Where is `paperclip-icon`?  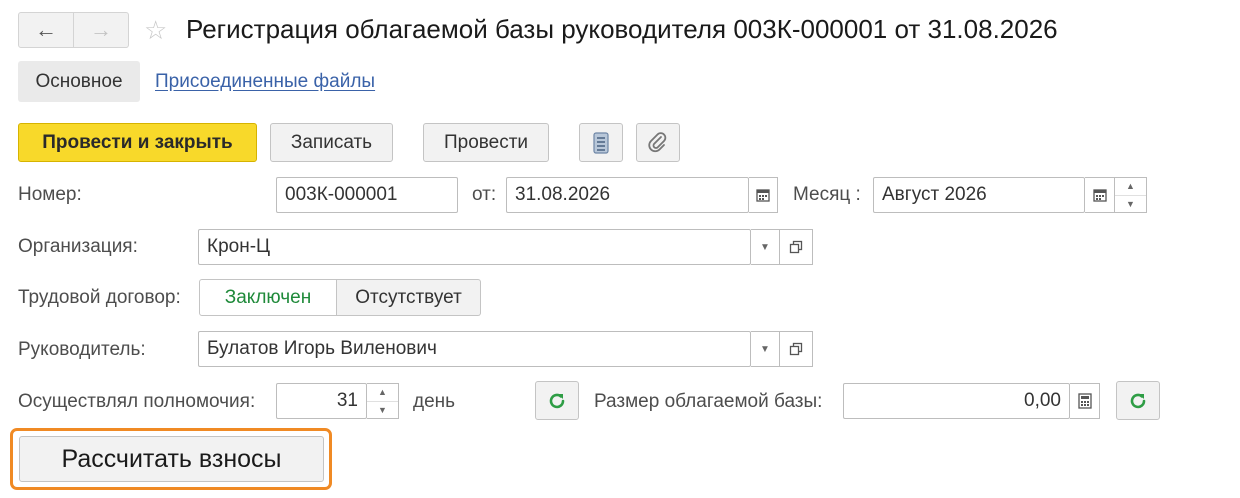
paperclip-icon is located at coordinates (657, 141).